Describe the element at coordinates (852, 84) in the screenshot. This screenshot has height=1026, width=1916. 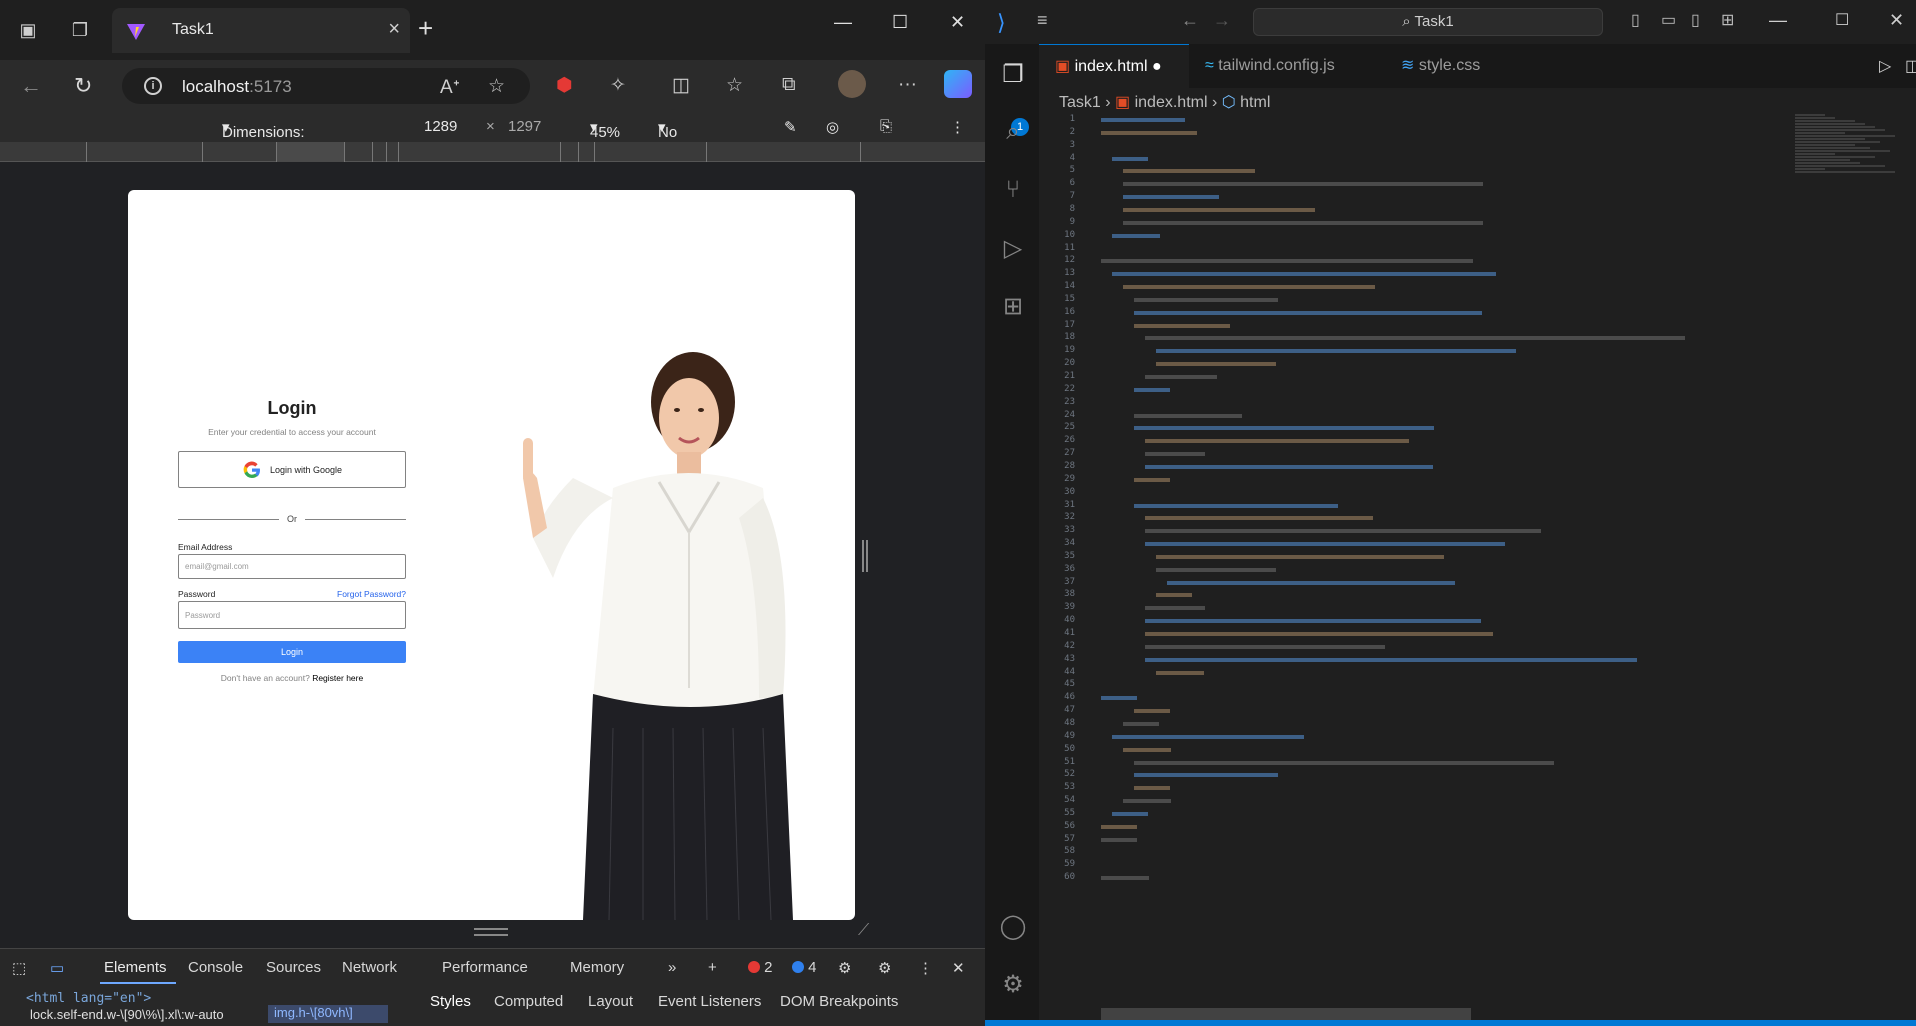
I see `profile-avatar` at that location.